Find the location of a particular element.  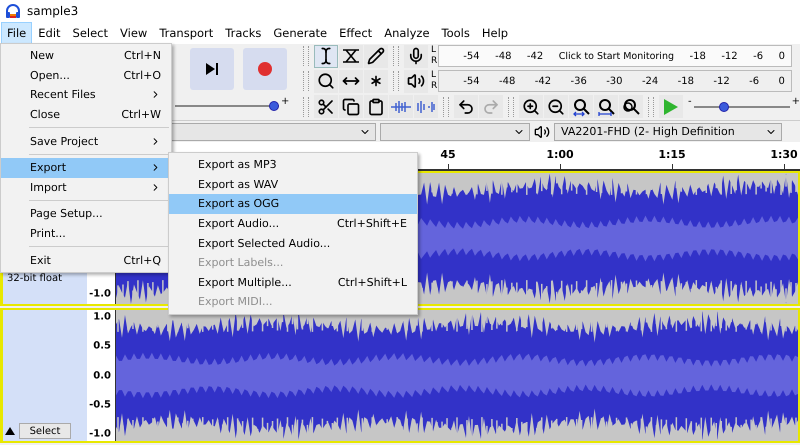

menu-item: Generate is located at coordinates (300, 33).